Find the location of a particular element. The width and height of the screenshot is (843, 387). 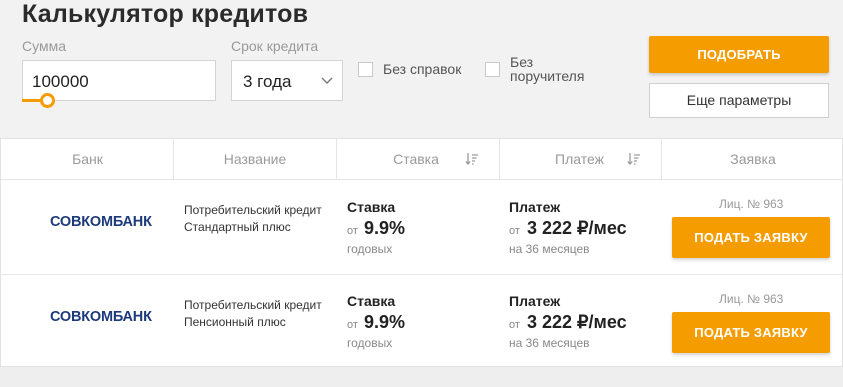

term-select: 3 года is located at coordinates (287, 80).